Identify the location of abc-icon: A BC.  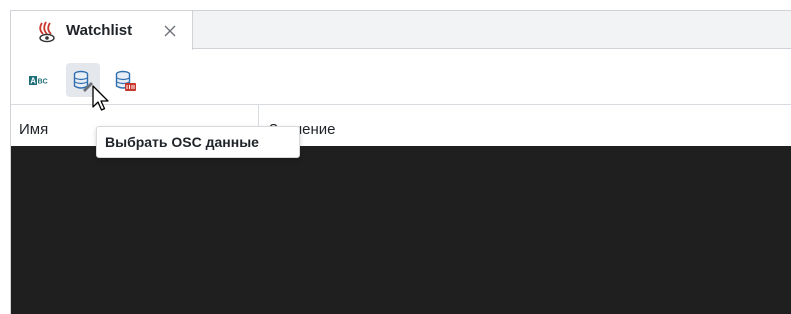
(38, 81).